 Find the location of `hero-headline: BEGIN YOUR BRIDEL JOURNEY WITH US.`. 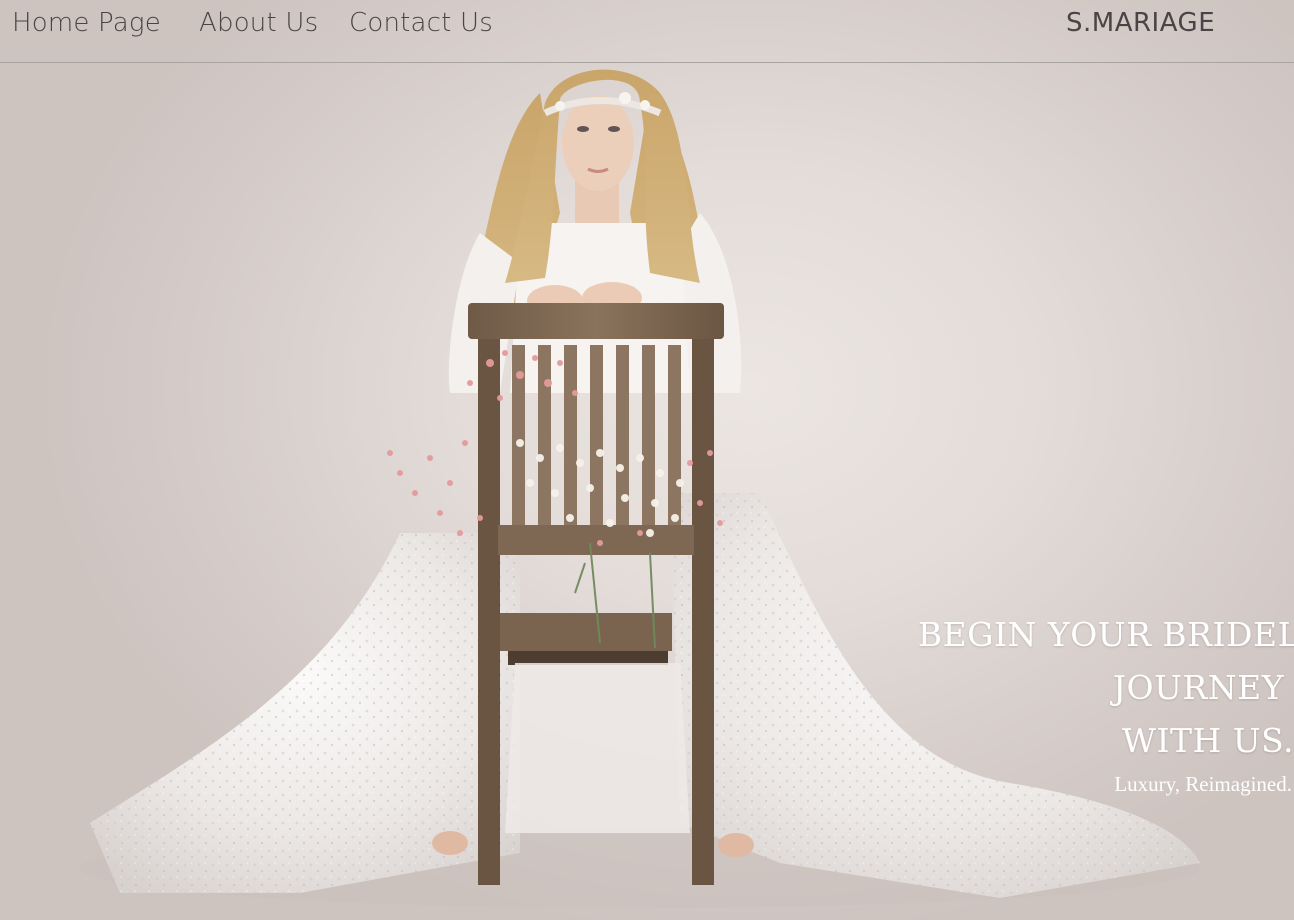

hero-headline: BEGIN YOUR BRIDEL JOURNEY WITH US. is located at coordinates (1104, 687).